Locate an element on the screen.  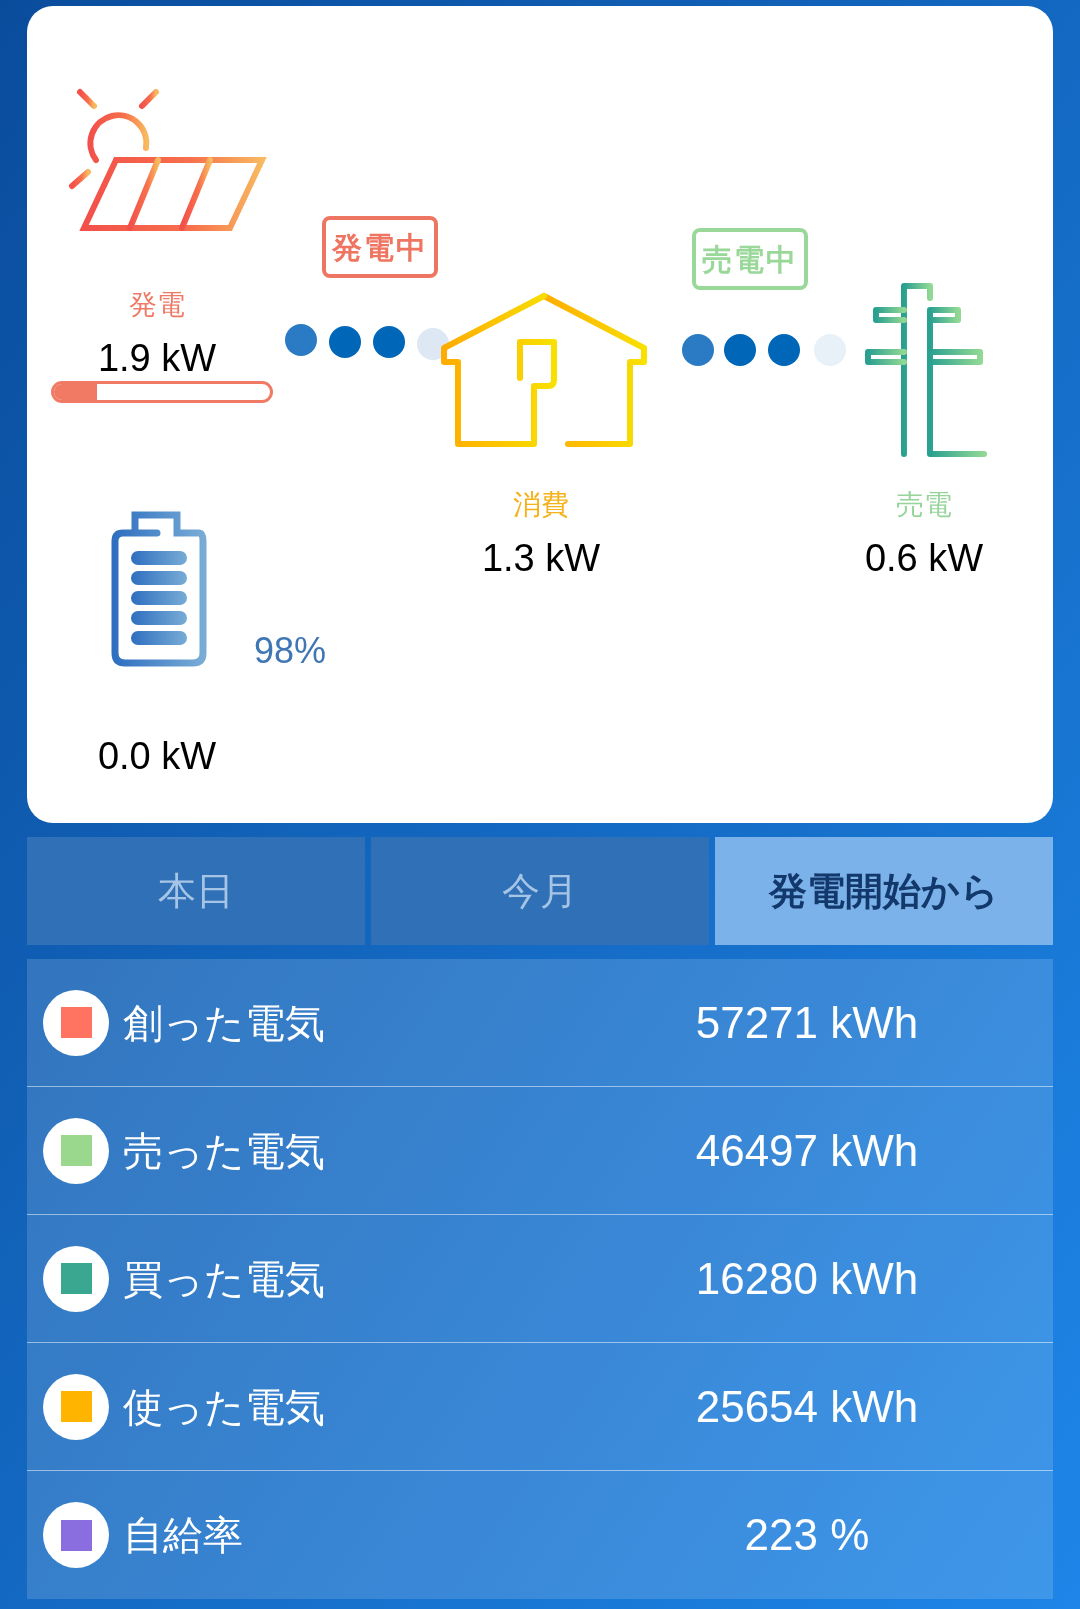
total-label: 買った電気 is located at coordinates (224, 1279).